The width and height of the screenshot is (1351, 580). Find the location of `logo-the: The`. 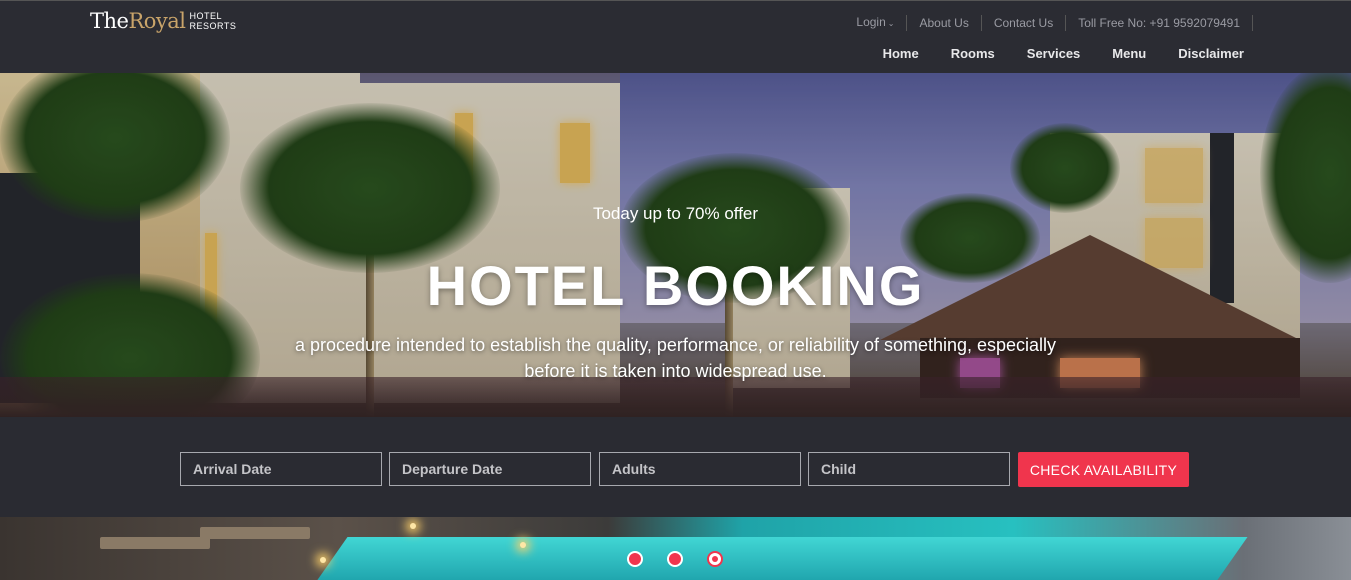

logo-the: The is located at coordinates (109, 21).